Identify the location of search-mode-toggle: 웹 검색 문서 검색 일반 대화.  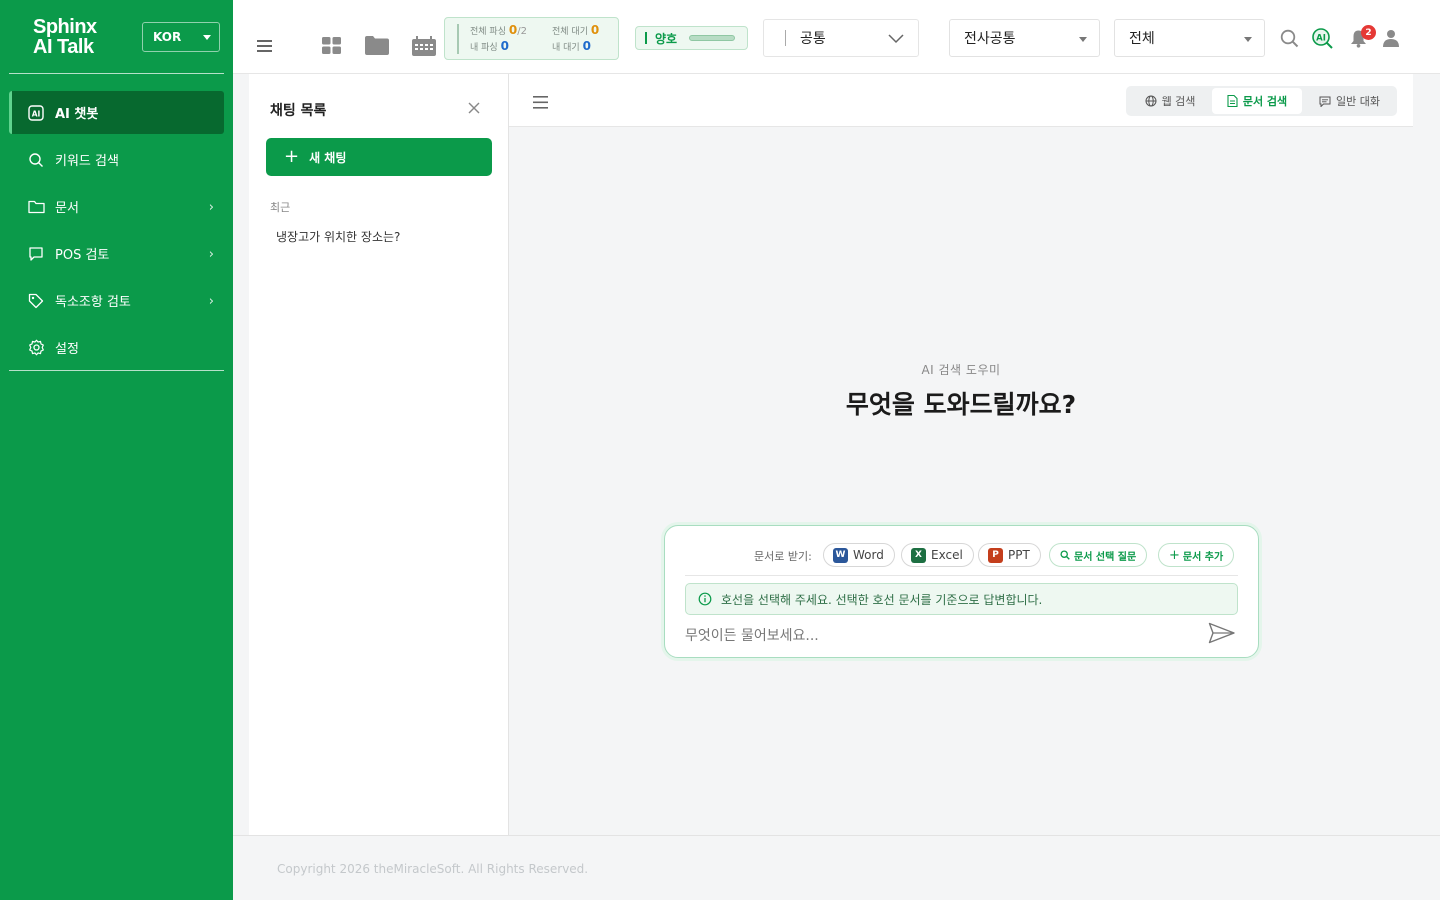
(1261, 101).